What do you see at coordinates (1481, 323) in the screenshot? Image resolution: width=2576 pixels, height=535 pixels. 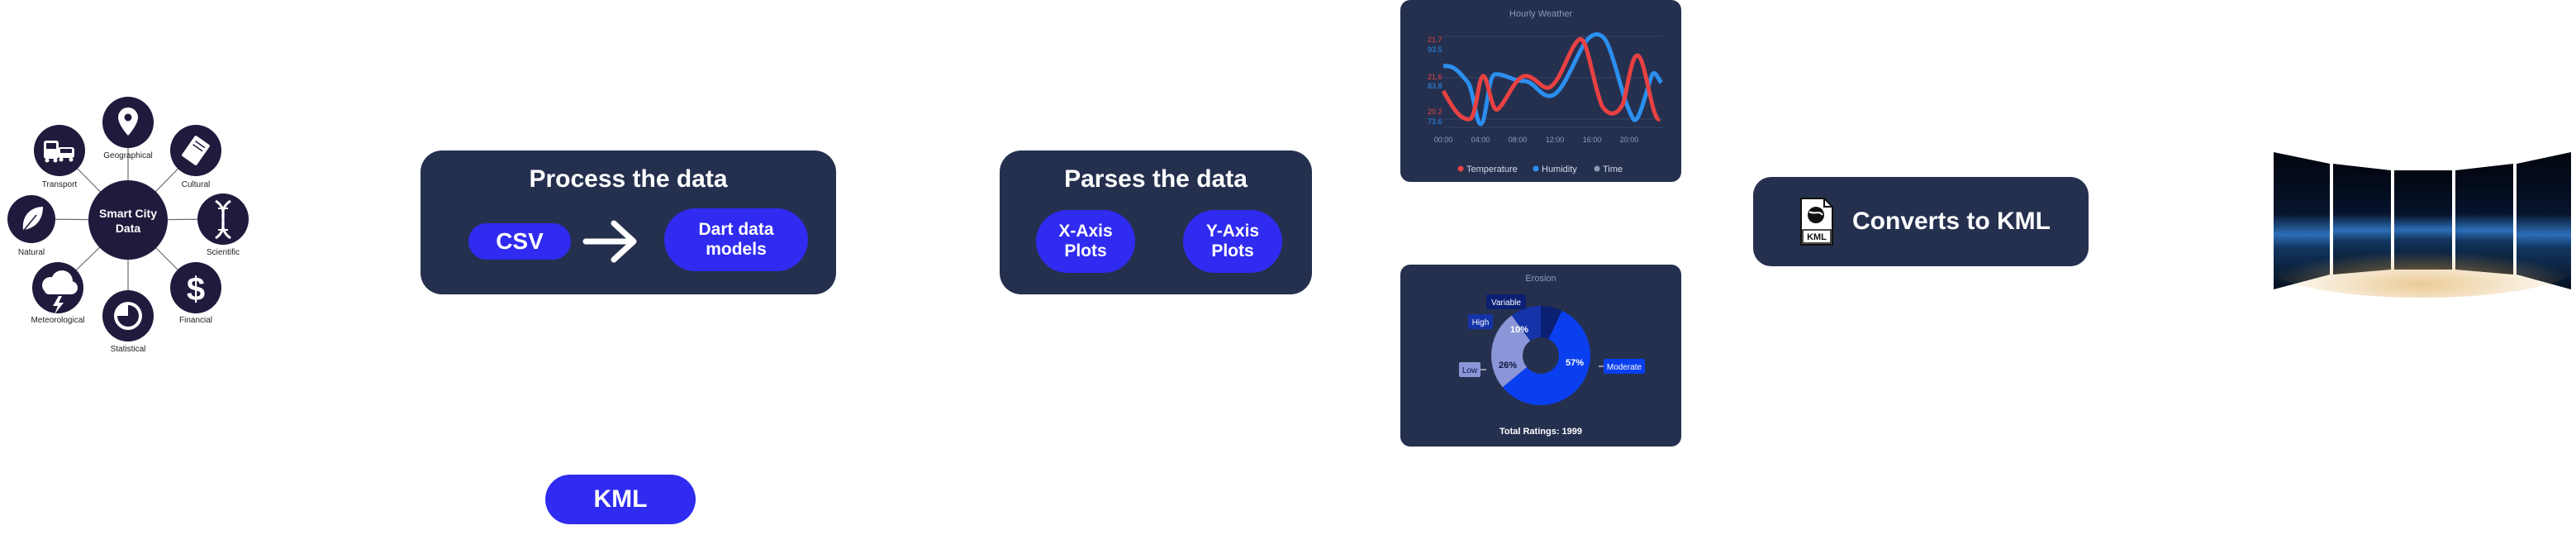 I see `callout-high: High` at bounding box center [1481, 323].